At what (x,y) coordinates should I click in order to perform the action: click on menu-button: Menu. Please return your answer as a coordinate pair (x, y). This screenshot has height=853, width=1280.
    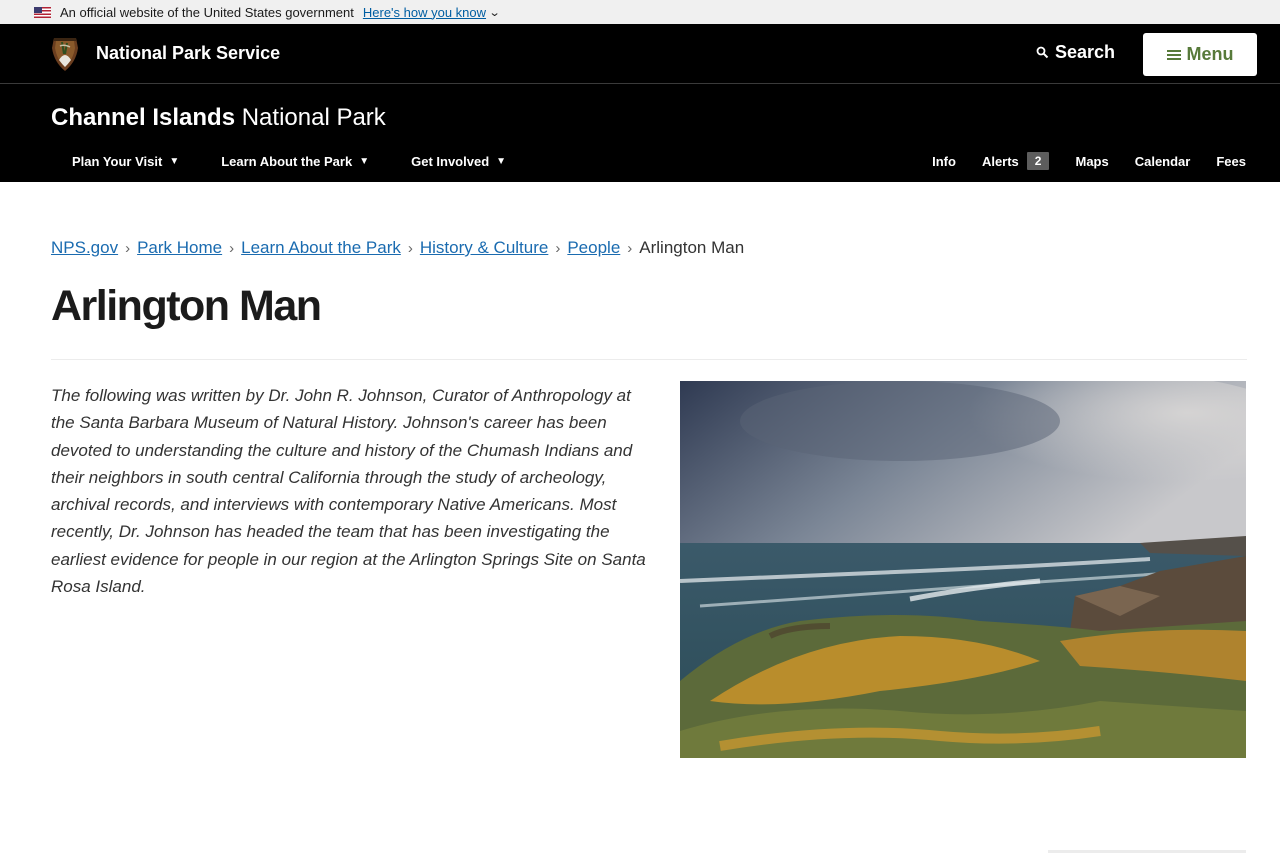
    Looking at the image, I should click on (1200, 54).